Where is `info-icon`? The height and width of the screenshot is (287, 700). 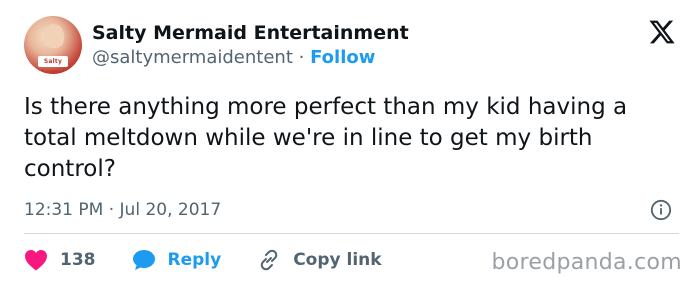
info-icon is located at coordinates (661, 210).